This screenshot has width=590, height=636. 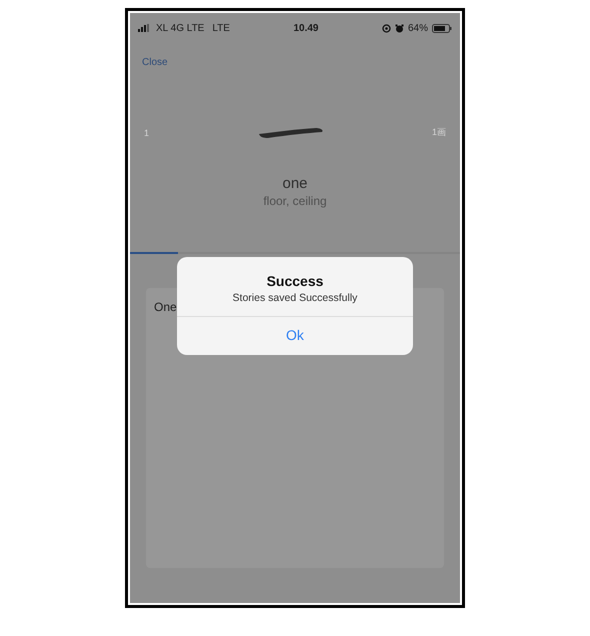 I want to click on close-link: Close, so click(x=155, y=62).